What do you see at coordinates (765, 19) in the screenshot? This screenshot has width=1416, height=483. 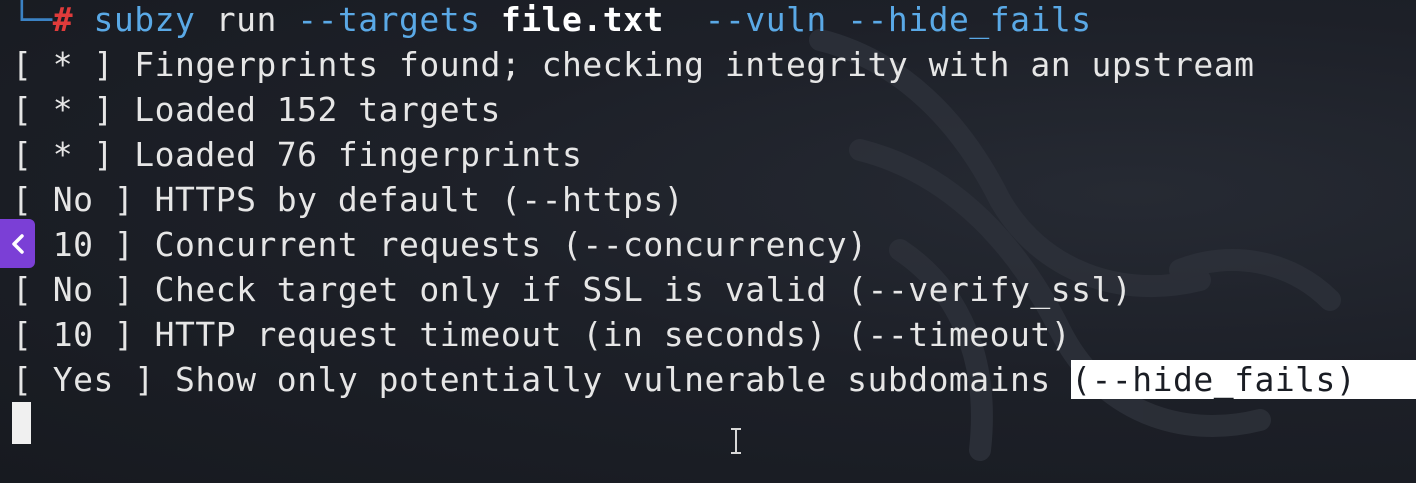 I see `command-flag-vuln: --vuln` at bounding box center [765, 19].